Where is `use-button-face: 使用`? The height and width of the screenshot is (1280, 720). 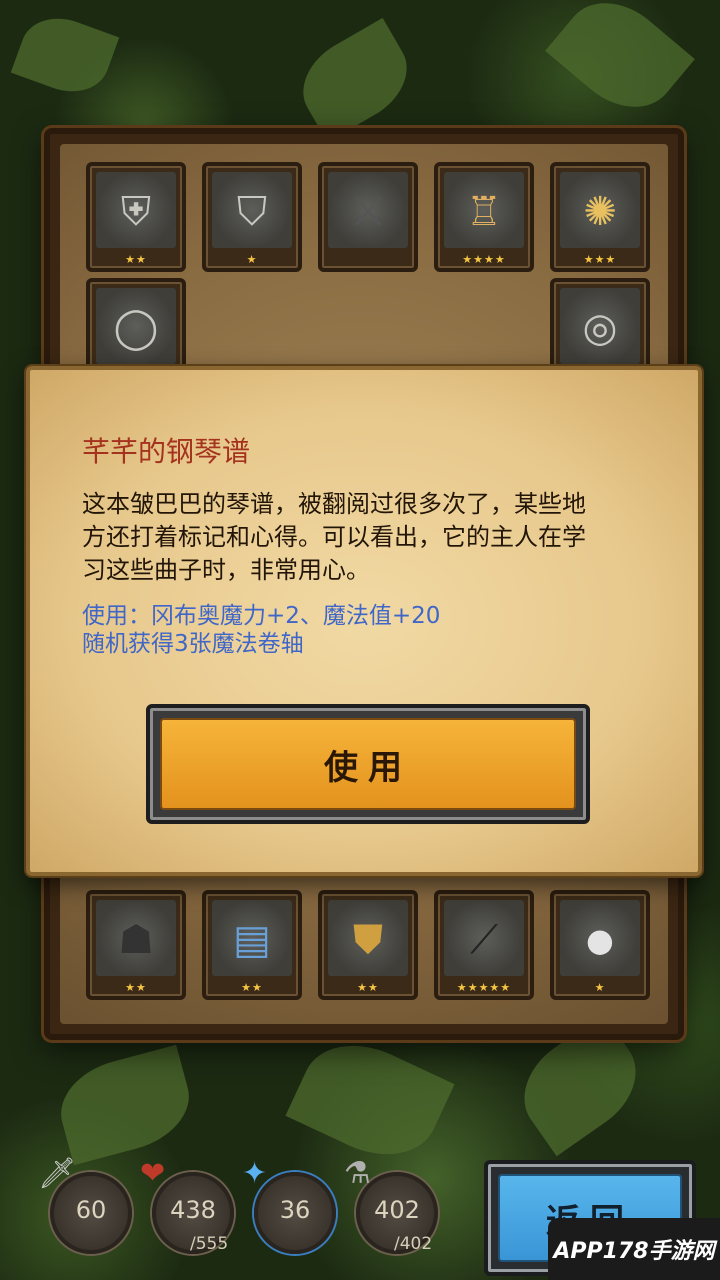
use-button-face: 使用 is located at coordinates (368, 764).